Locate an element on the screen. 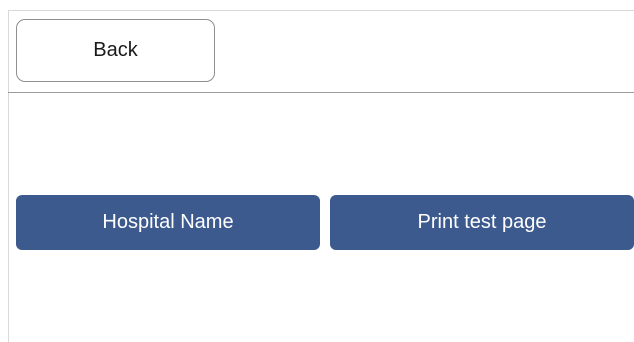 Image resolution: width=634 pixels, height=342 pixels. hospital-name-button: Hospital Name is located at coordinates (168, 222).